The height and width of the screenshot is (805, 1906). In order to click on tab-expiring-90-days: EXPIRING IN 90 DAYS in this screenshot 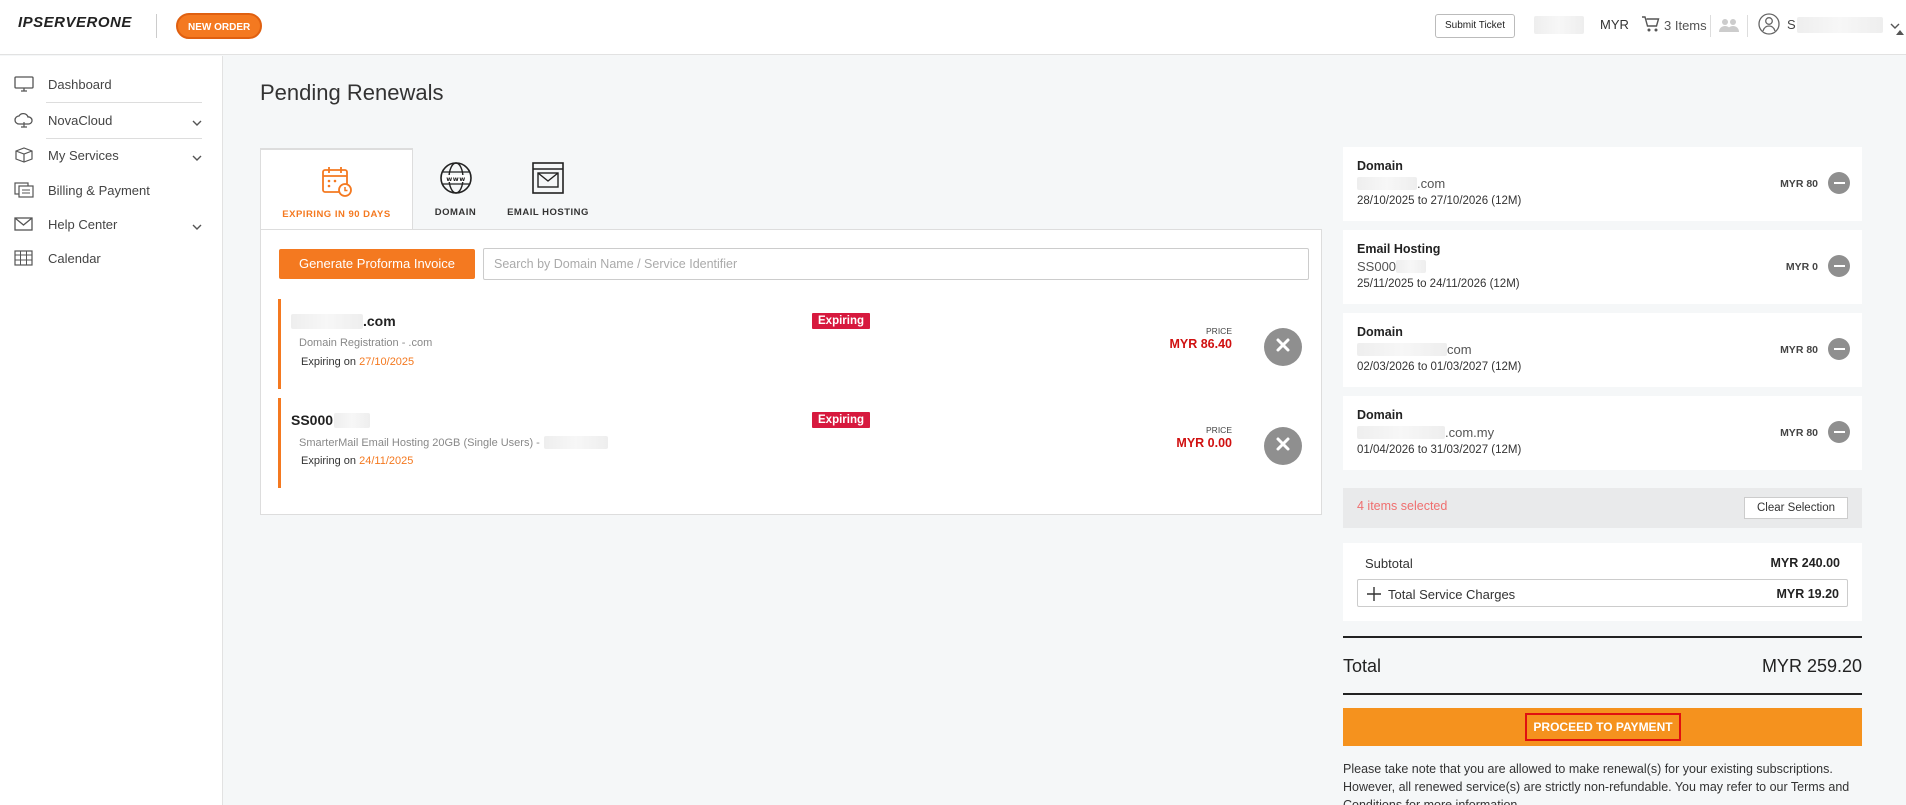, I will do `click(336, 190)`.